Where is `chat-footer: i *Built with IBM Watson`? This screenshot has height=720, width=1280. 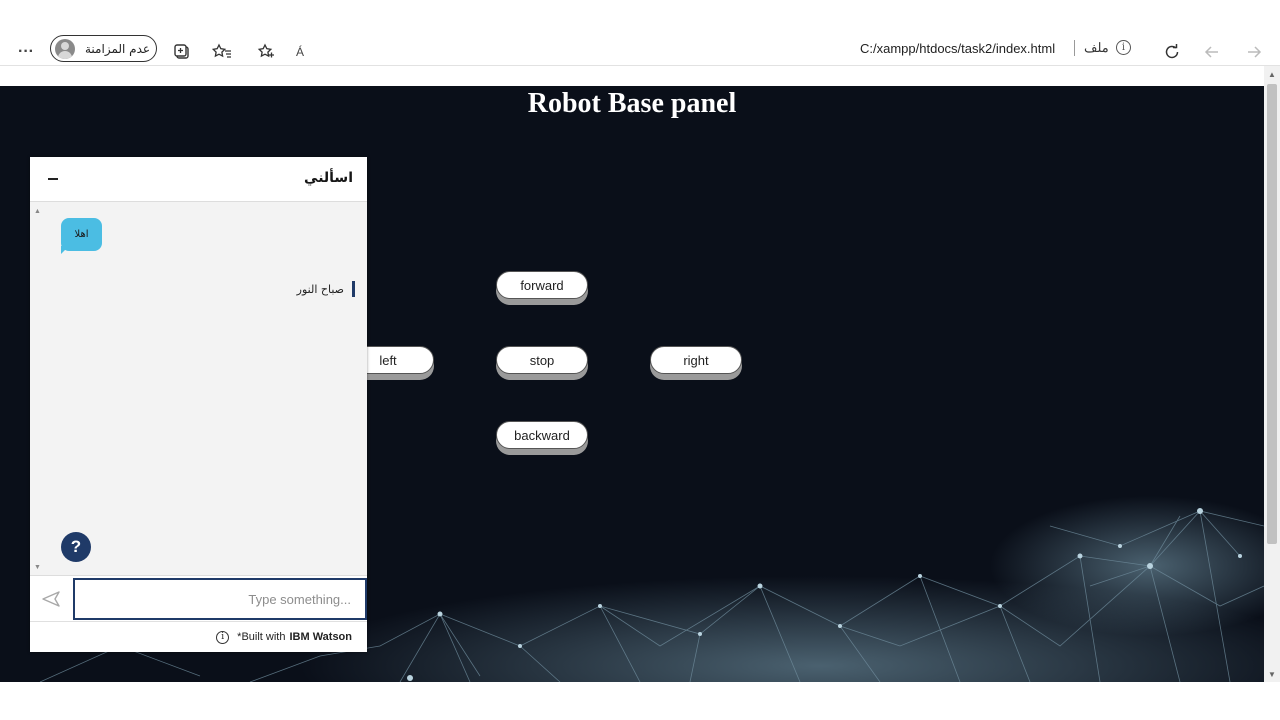 chat-footer: i *Built with IBM Watson is located at coordinates (198, 636).